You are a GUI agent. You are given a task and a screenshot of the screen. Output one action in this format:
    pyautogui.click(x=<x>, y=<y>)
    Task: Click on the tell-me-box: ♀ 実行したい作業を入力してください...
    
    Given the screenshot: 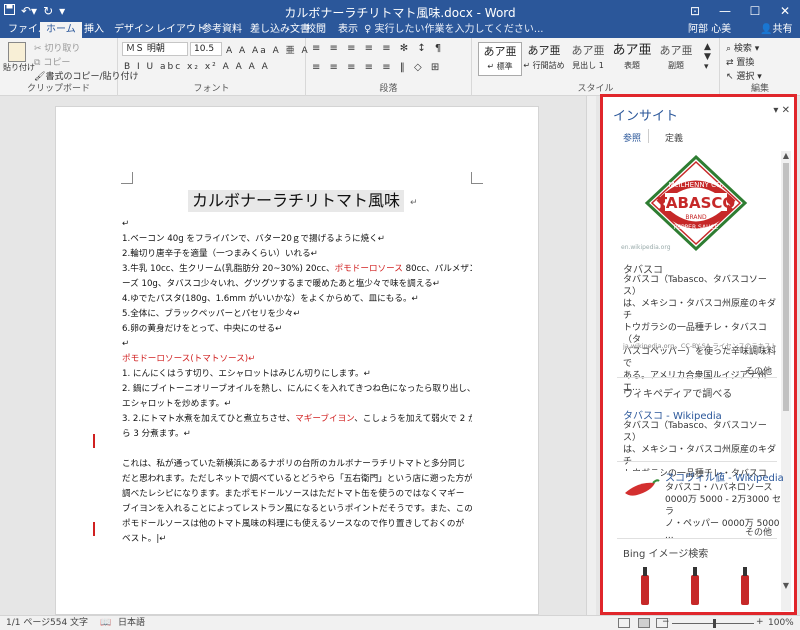 What is the action you would take?
    pyautogui.click(x=453, y=30)
    